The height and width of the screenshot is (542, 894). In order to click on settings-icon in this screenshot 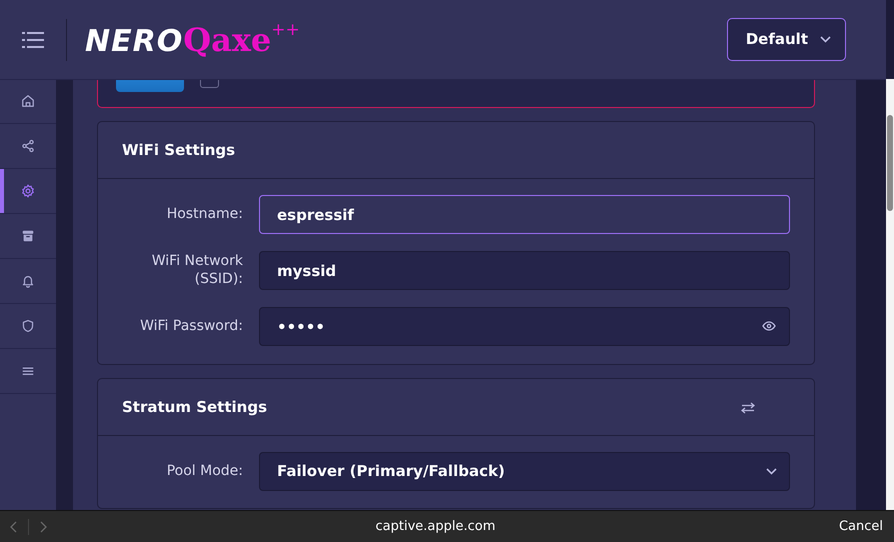, I will do `click(28, 191)`.